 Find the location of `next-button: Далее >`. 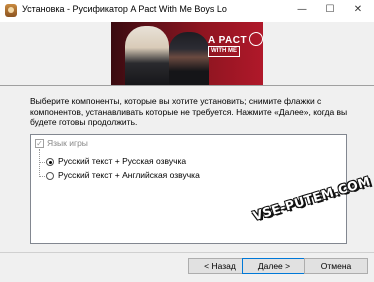

next-button: Далее > is located at coordinates (274, 266).